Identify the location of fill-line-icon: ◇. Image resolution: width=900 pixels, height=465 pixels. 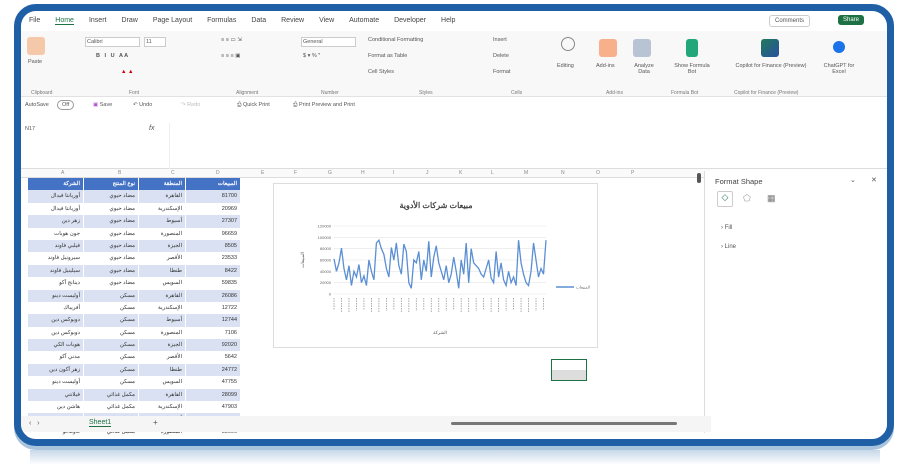
(725, 199).